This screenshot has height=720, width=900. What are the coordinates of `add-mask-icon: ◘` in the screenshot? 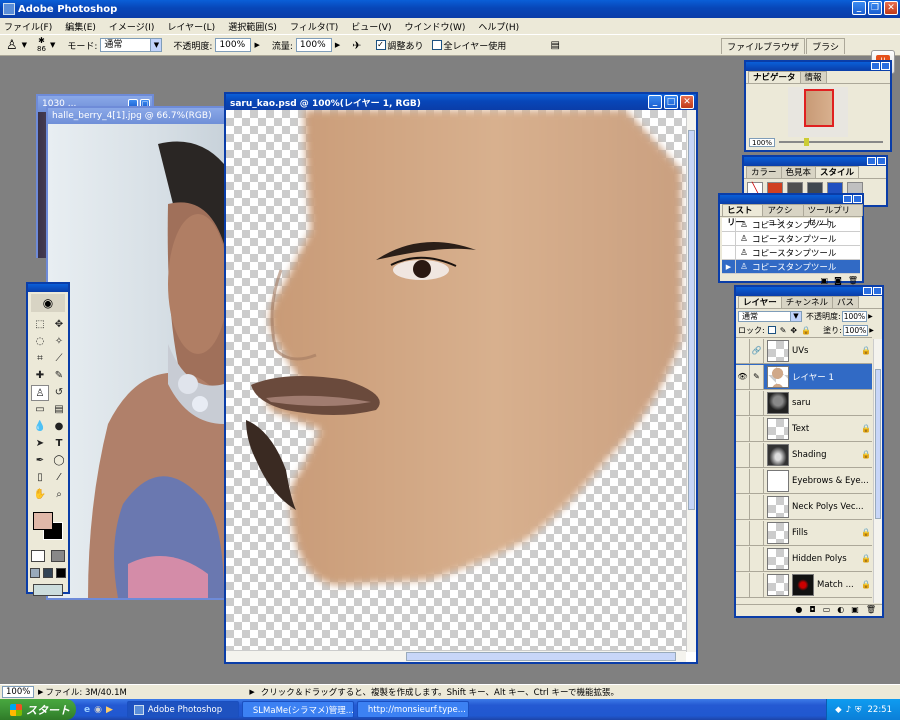 It's located at (812, 610).